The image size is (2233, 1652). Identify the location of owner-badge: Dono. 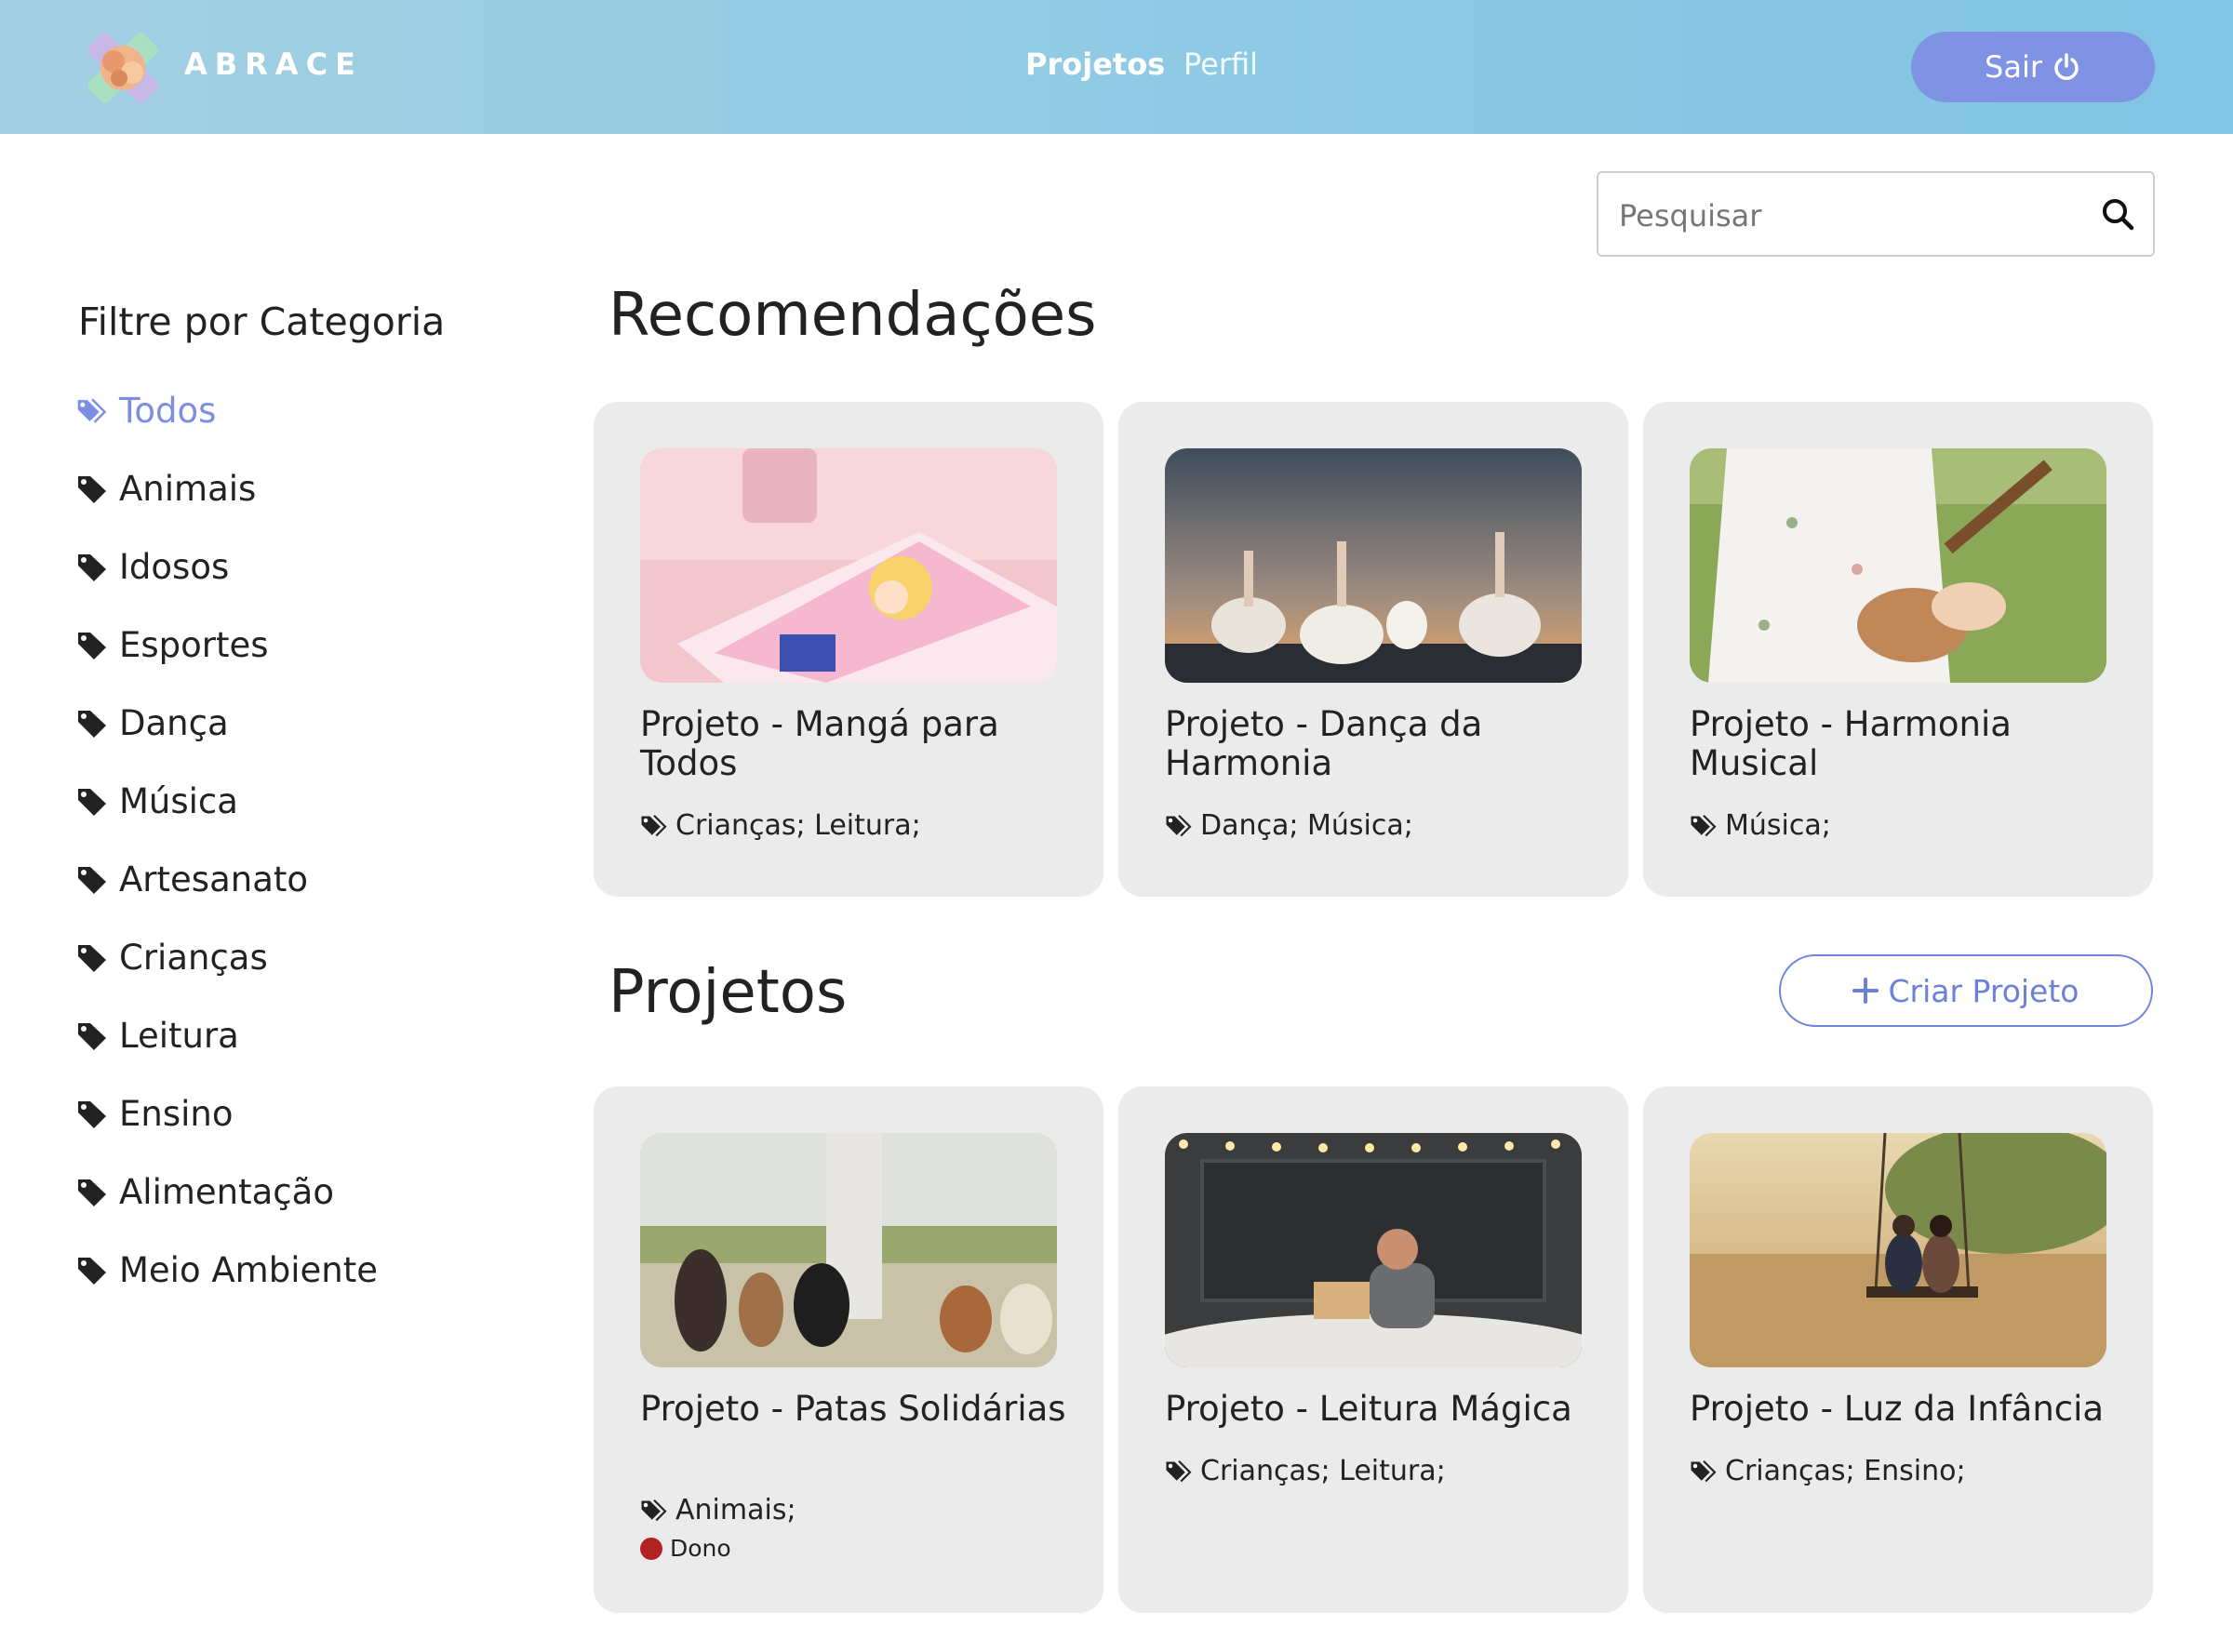
(685, 1548).